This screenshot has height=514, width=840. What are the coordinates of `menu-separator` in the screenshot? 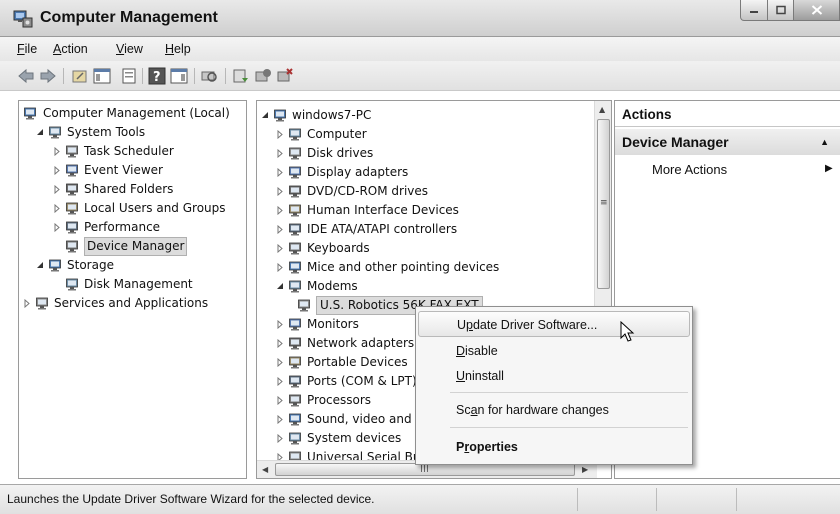 It's located at (569, 392).